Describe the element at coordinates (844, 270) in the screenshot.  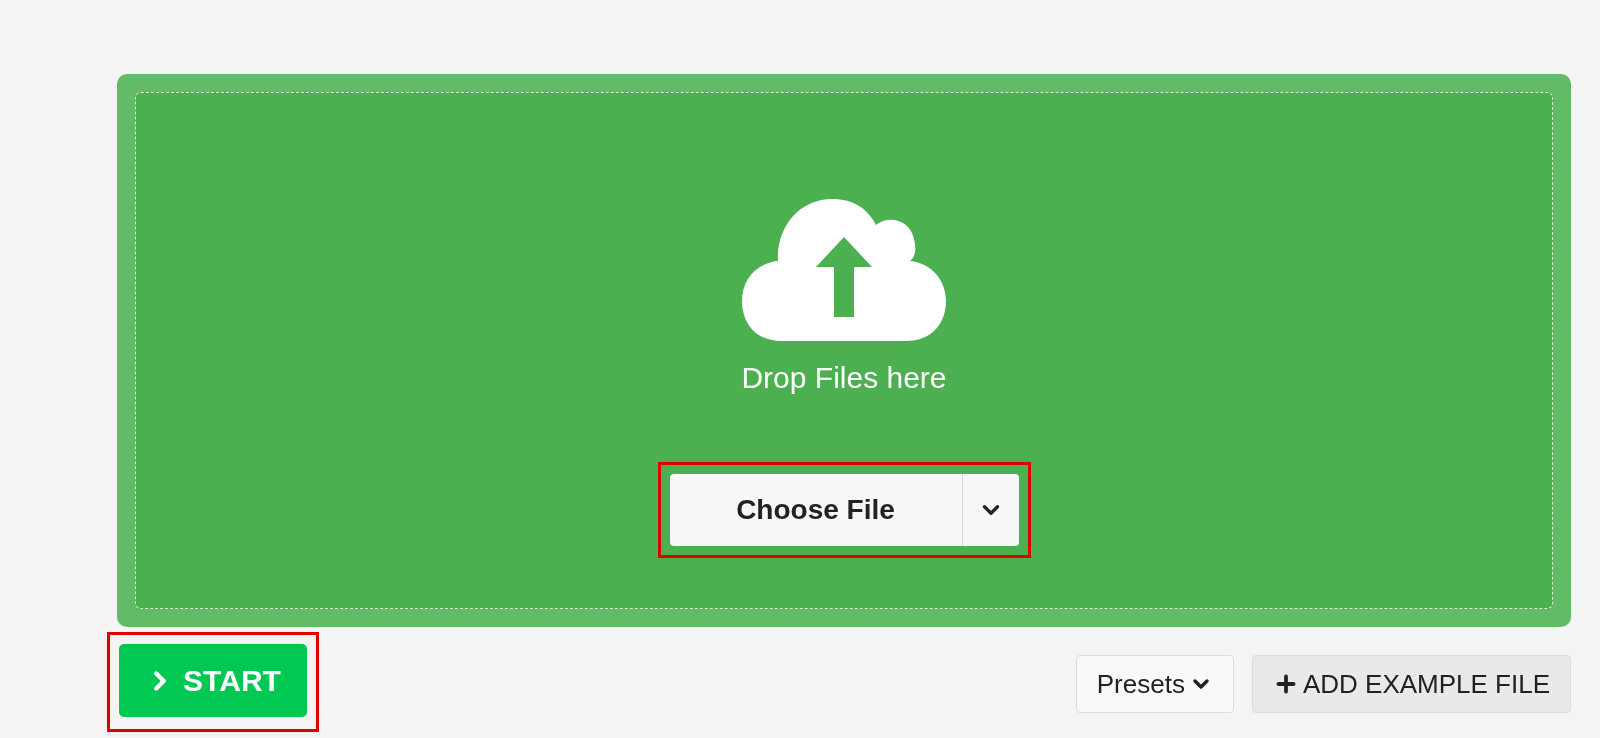
I see `cloud-upload-icon` at that location.